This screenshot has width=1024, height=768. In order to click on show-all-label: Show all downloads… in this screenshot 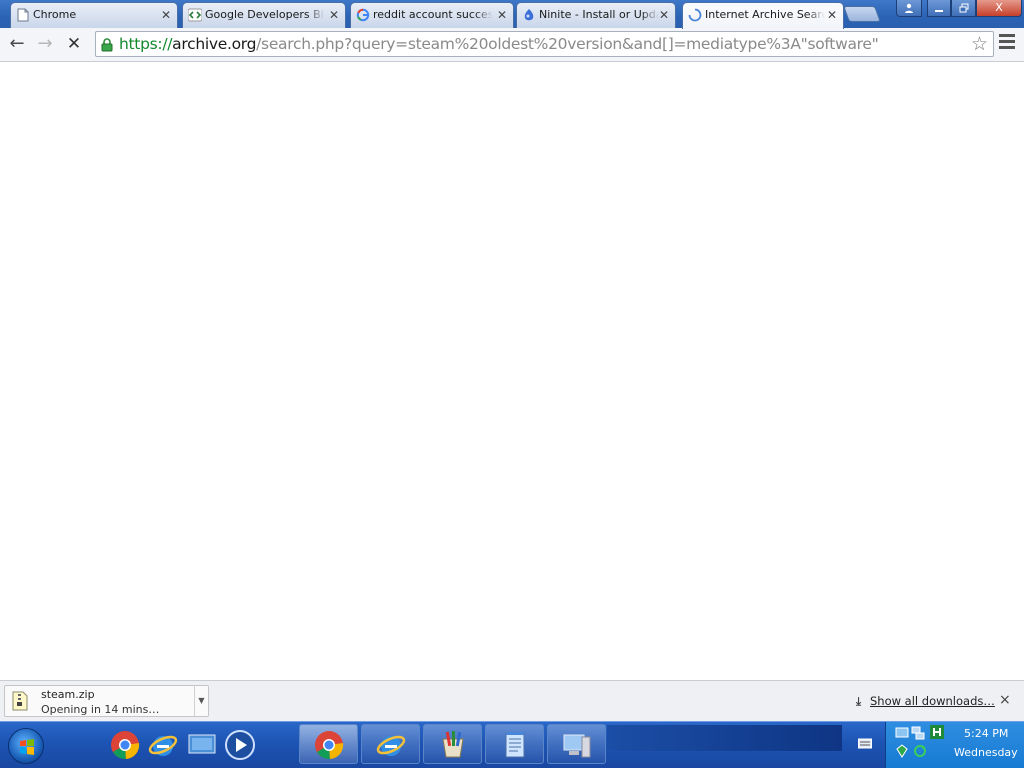, I will do `click(932, 701)`.